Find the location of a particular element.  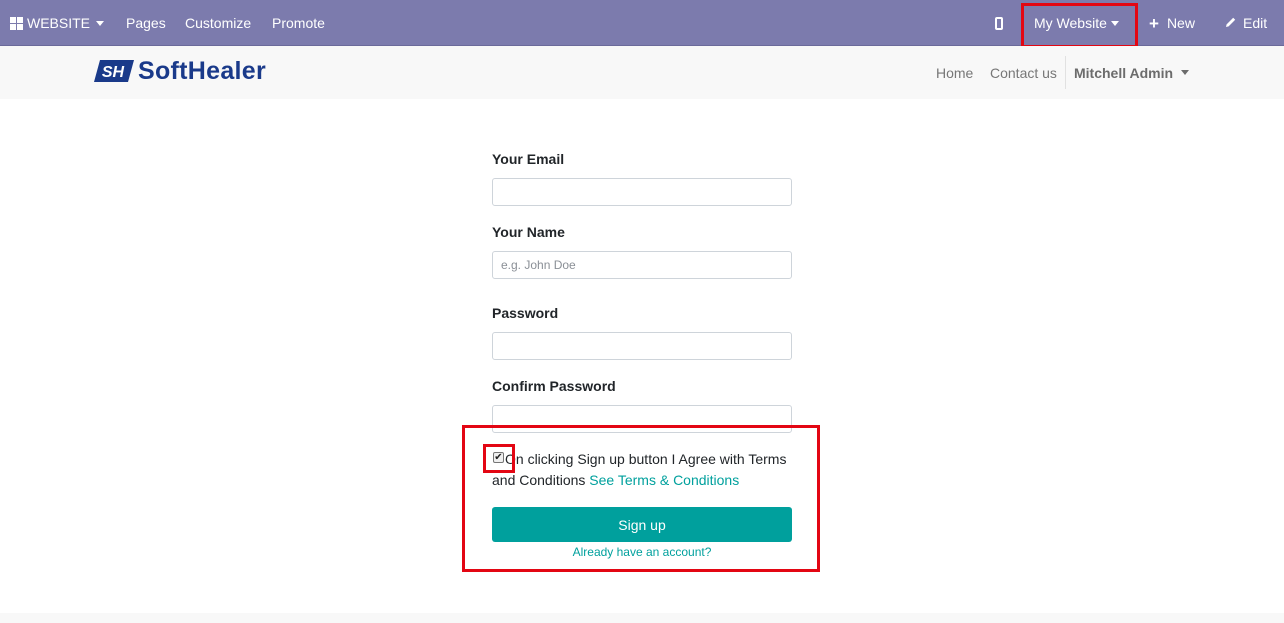

menu-customize: Customize is located at coordinates (218, 23).